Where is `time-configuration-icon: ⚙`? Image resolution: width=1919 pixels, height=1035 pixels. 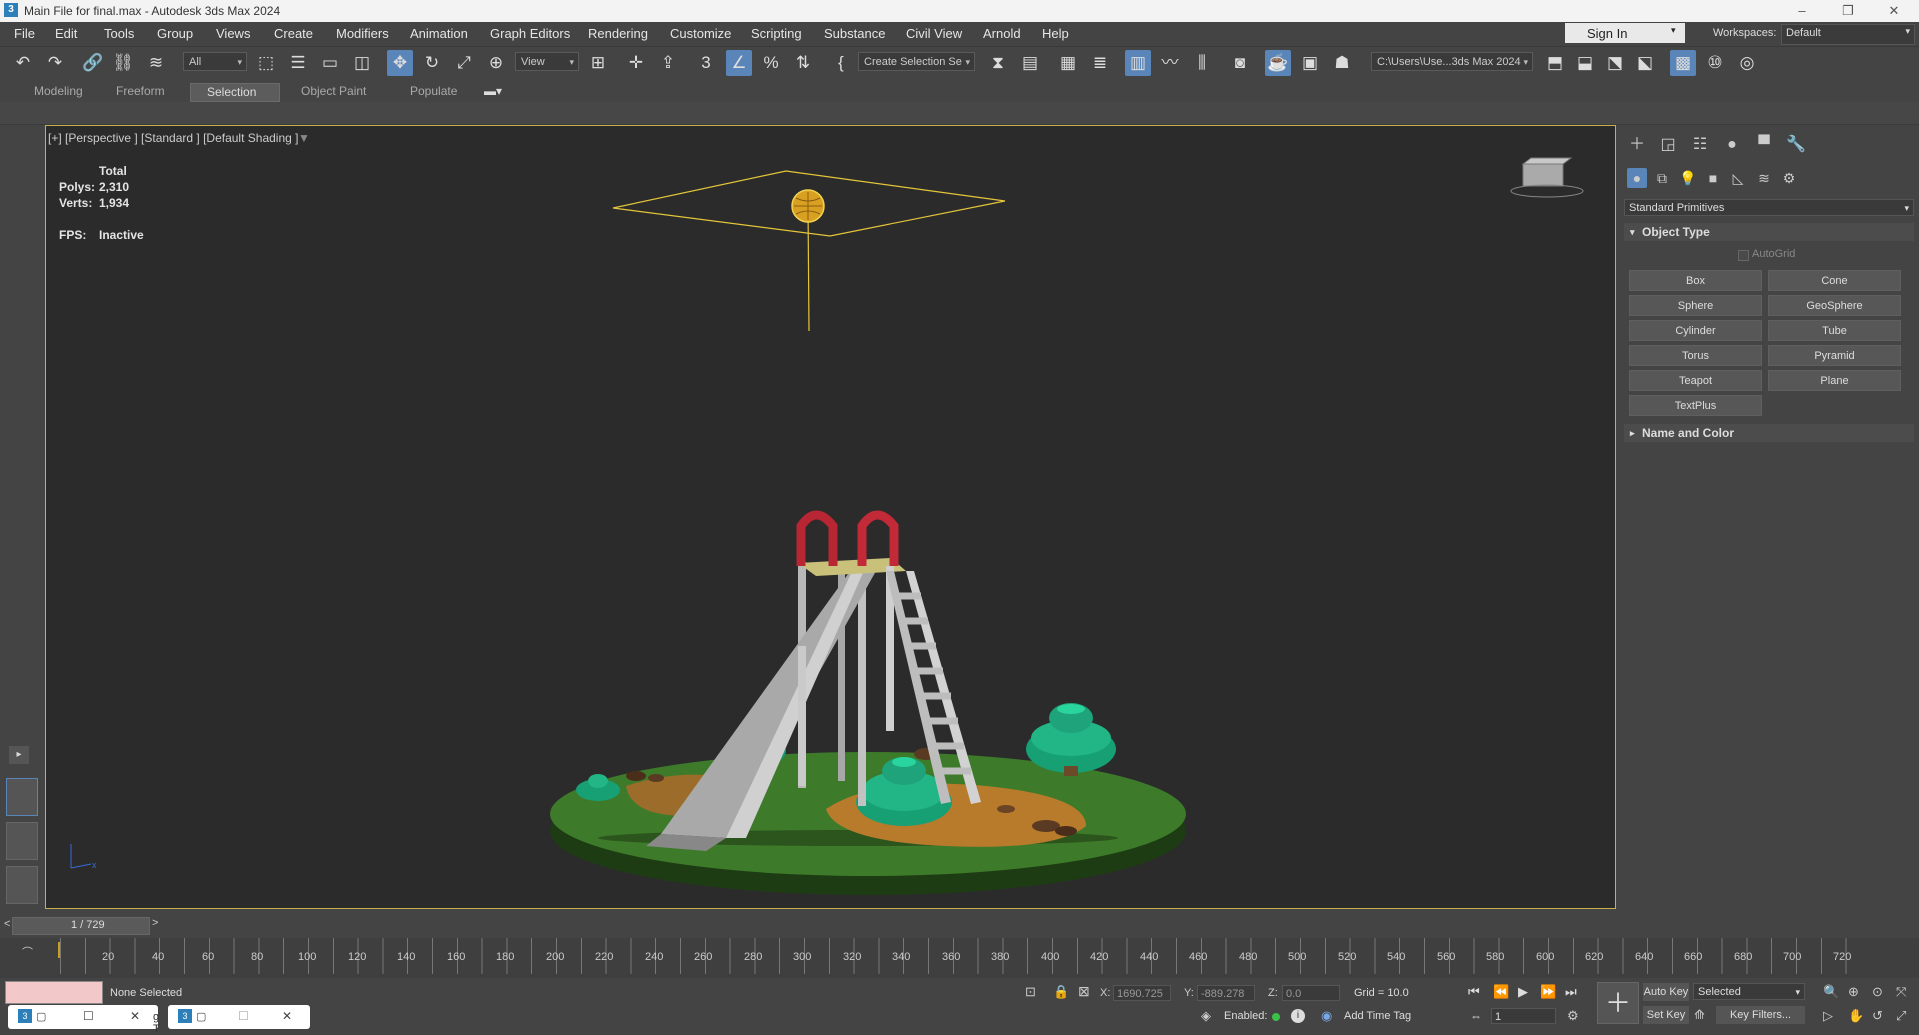 time-configuration-icon: ⚙ is located at coordinates (1573, 1016).